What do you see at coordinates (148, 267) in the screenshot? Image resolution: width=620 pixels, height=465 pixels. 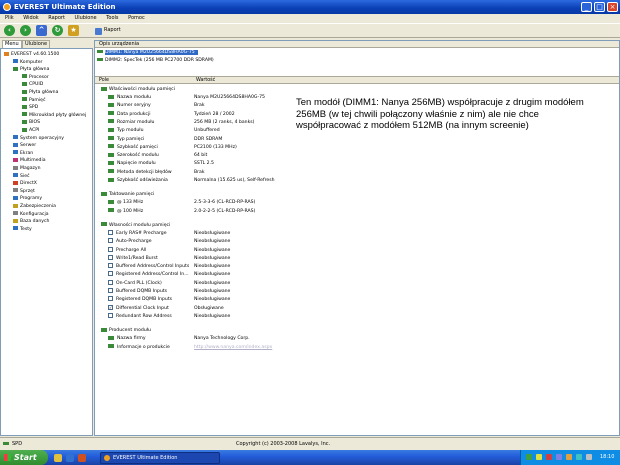 I see `field-features: Buffered Address/Control Inputs` at bounding box center [148, 267].